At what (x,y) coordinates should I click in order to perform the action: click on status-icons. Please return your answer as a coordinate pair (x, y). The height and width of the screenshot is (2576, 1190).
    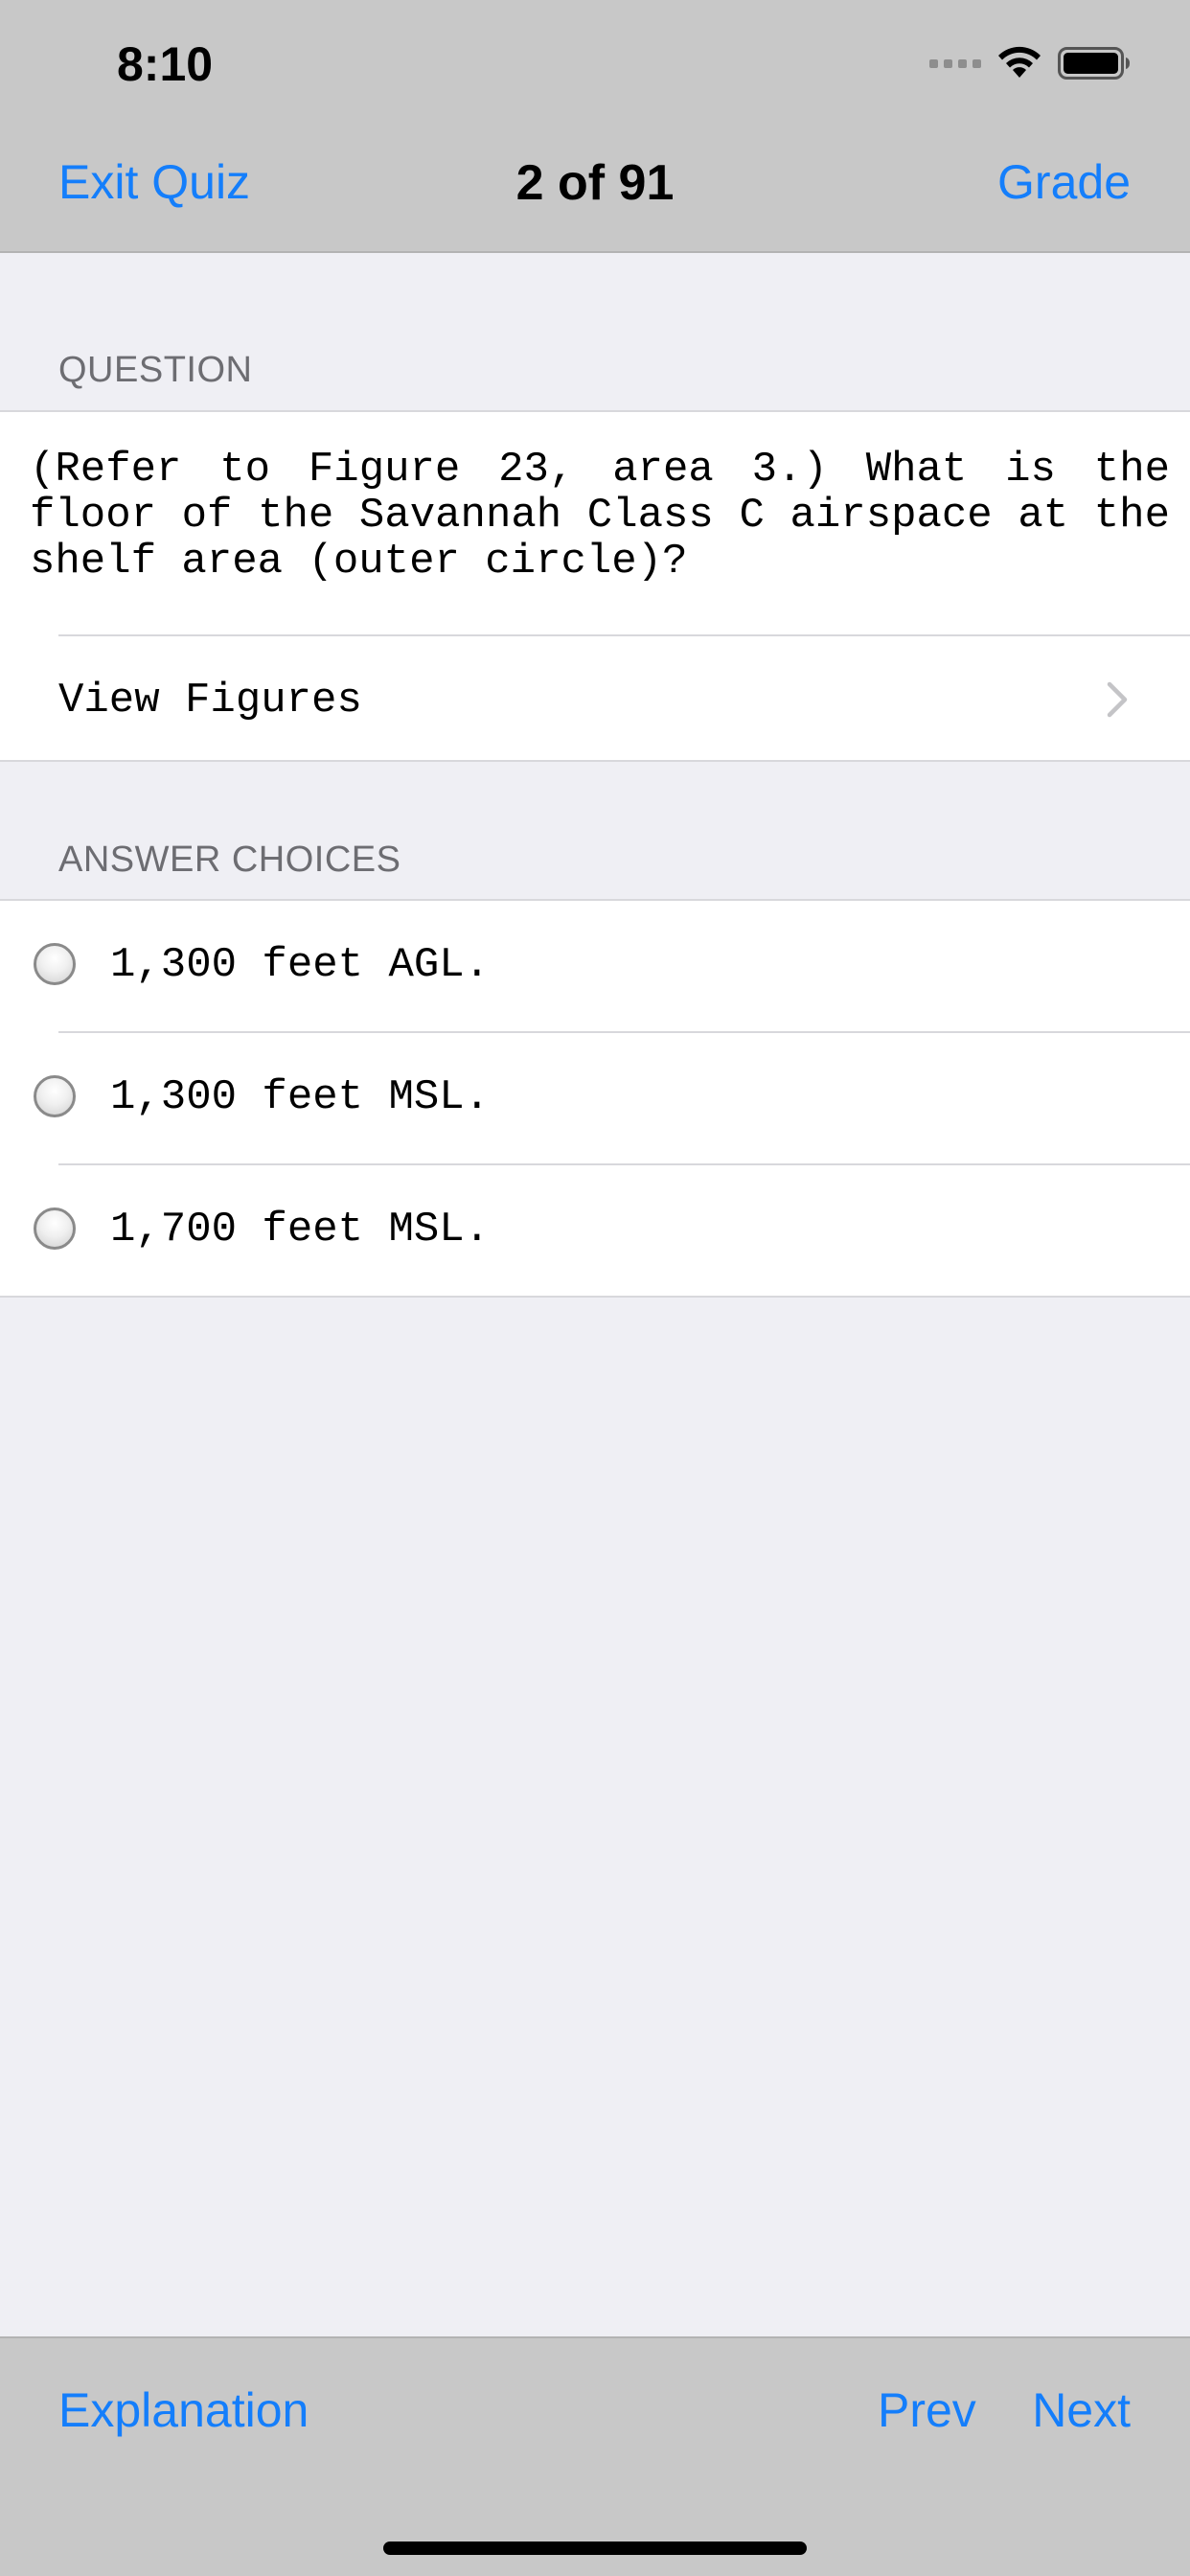
    Looking at the image, I should click on (1030, 63).